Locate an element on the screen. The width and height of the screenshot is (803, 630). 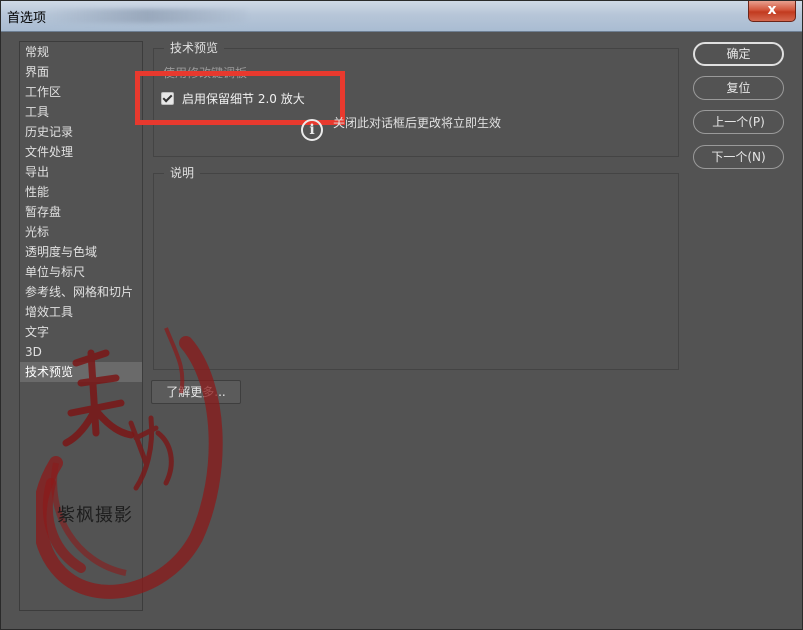
nav-item-file-handling: 文件处理 is located at coordinates (81, 152).